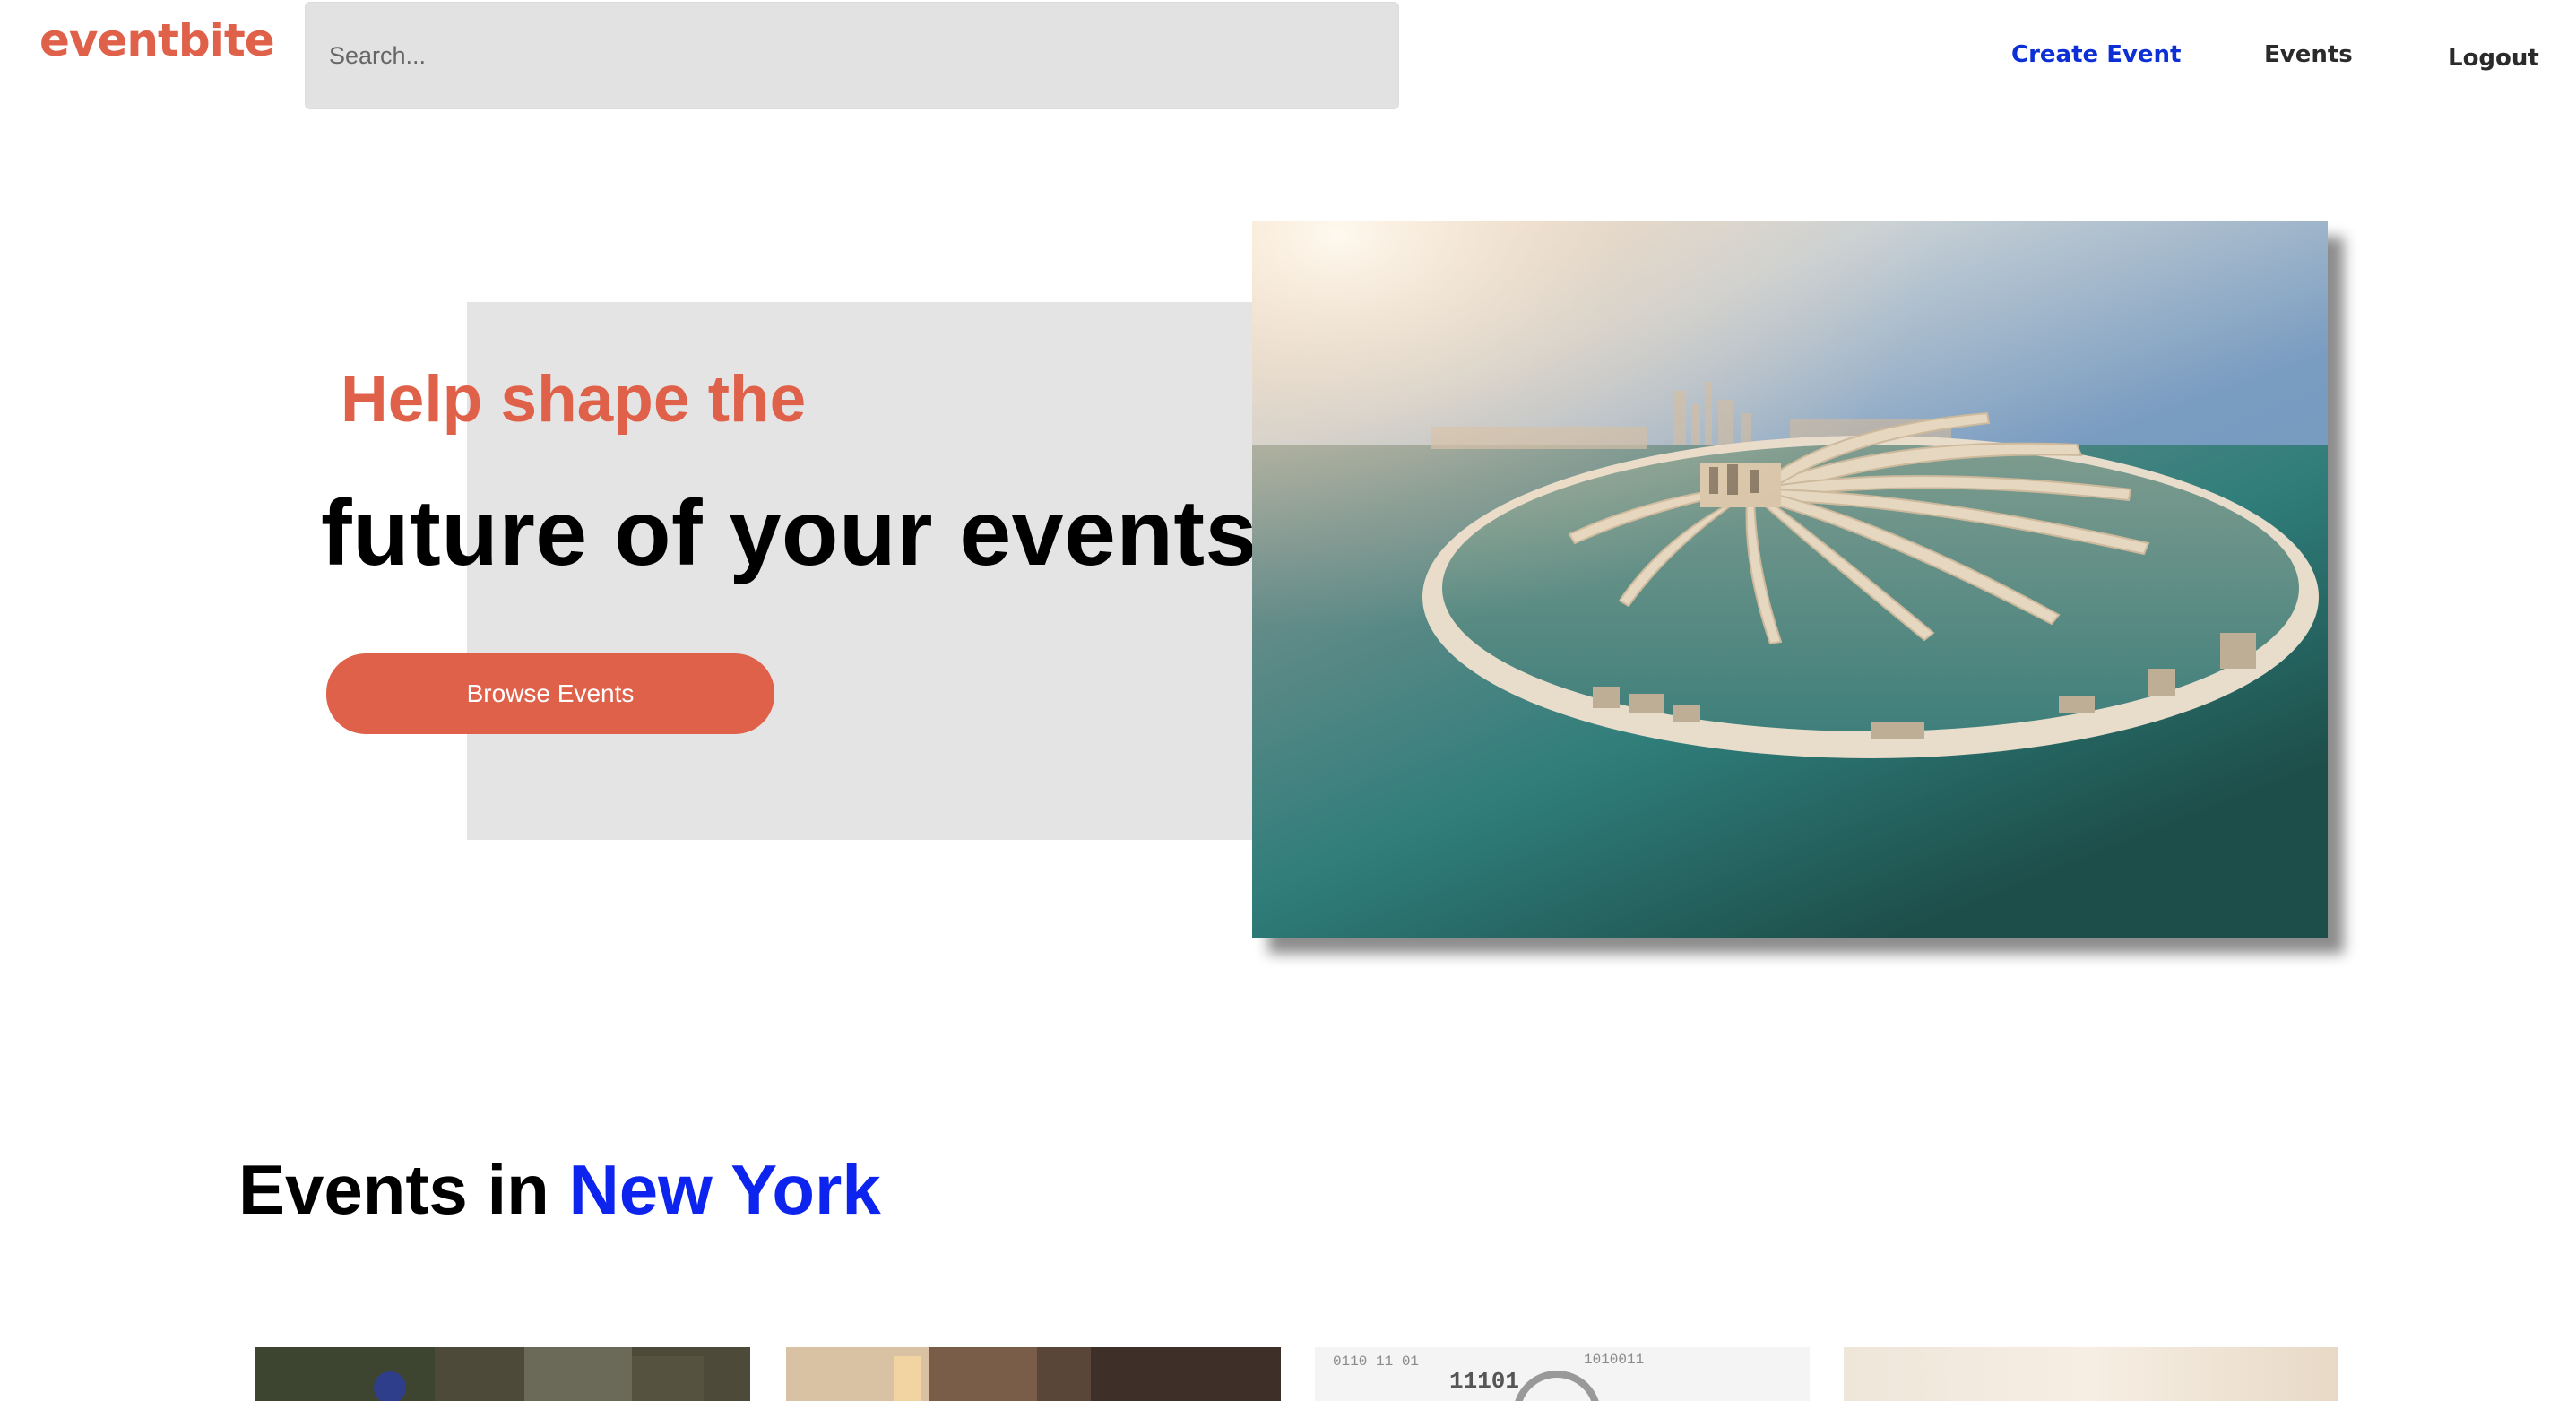 The image size is (2576, 1401). Describe the element at coordinates (550, 693) in the screenshot. I see `browse-events-button: Browse Events` at that location.